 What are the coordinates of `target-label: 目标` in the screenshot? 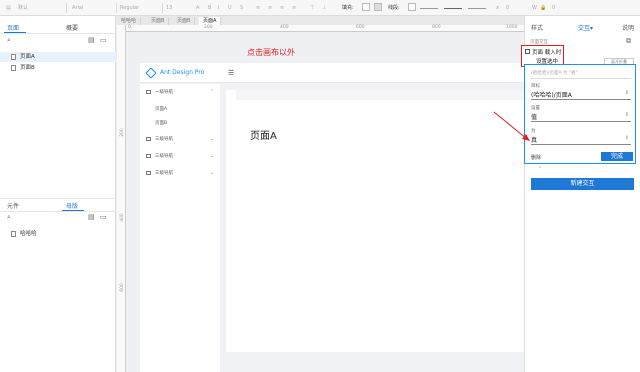 It's located at (535, 86).